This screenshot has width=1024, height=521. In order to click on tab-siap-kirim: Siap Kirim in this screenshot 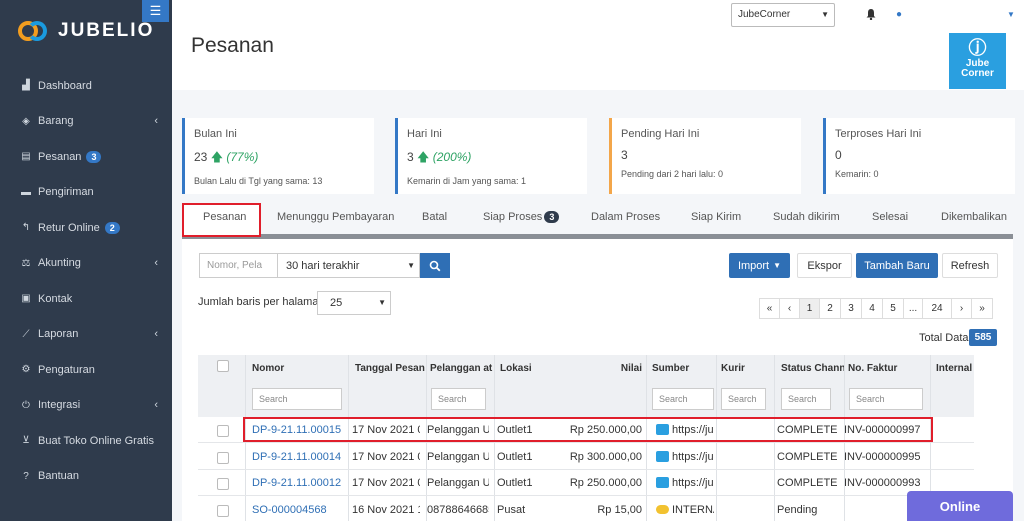, I will do `click(716, 217)`.